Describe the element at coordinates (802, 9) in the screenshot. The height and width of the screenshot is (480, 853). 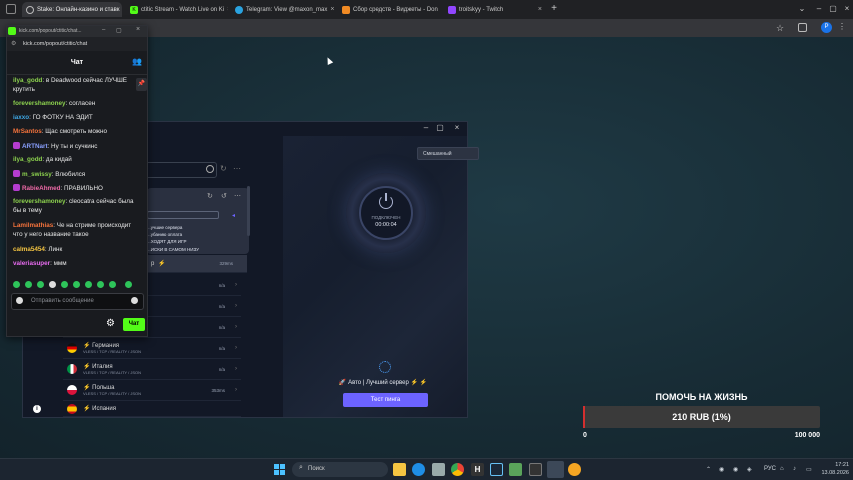
I see `tab-menu-icon: ⌄` at that location.